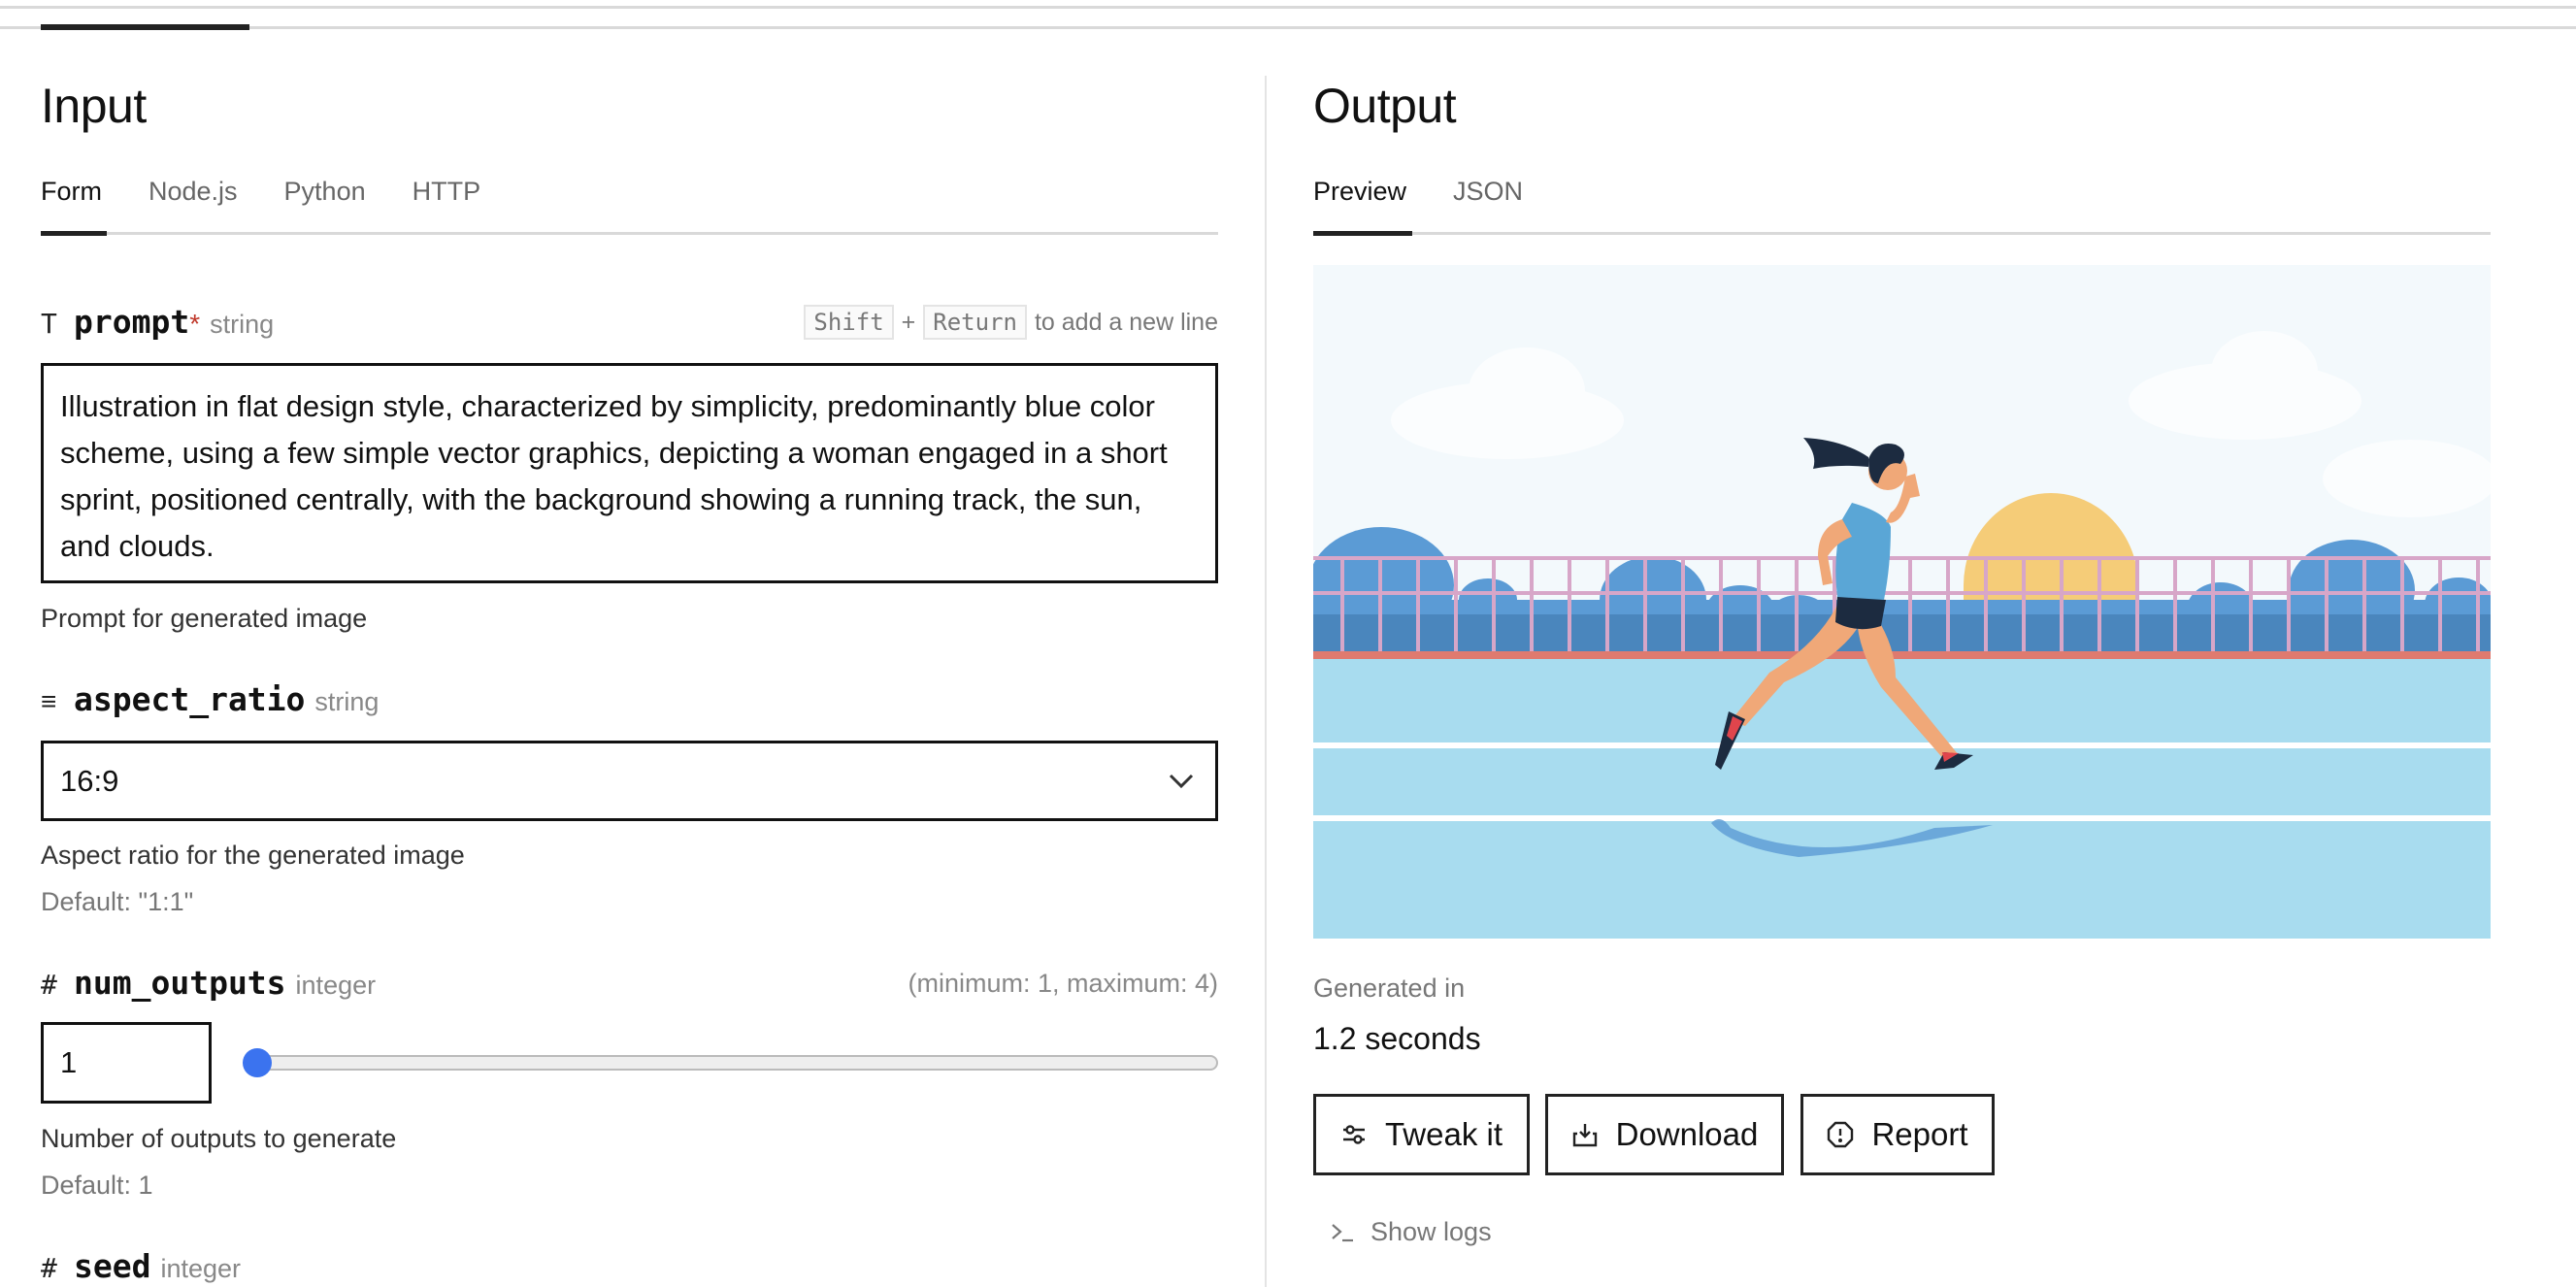 The height and width of the screenshot is (1287, 2576). Describe the element at coordinates (1353, 1134) in the screenshot. I see `sliders-icon` at that location.